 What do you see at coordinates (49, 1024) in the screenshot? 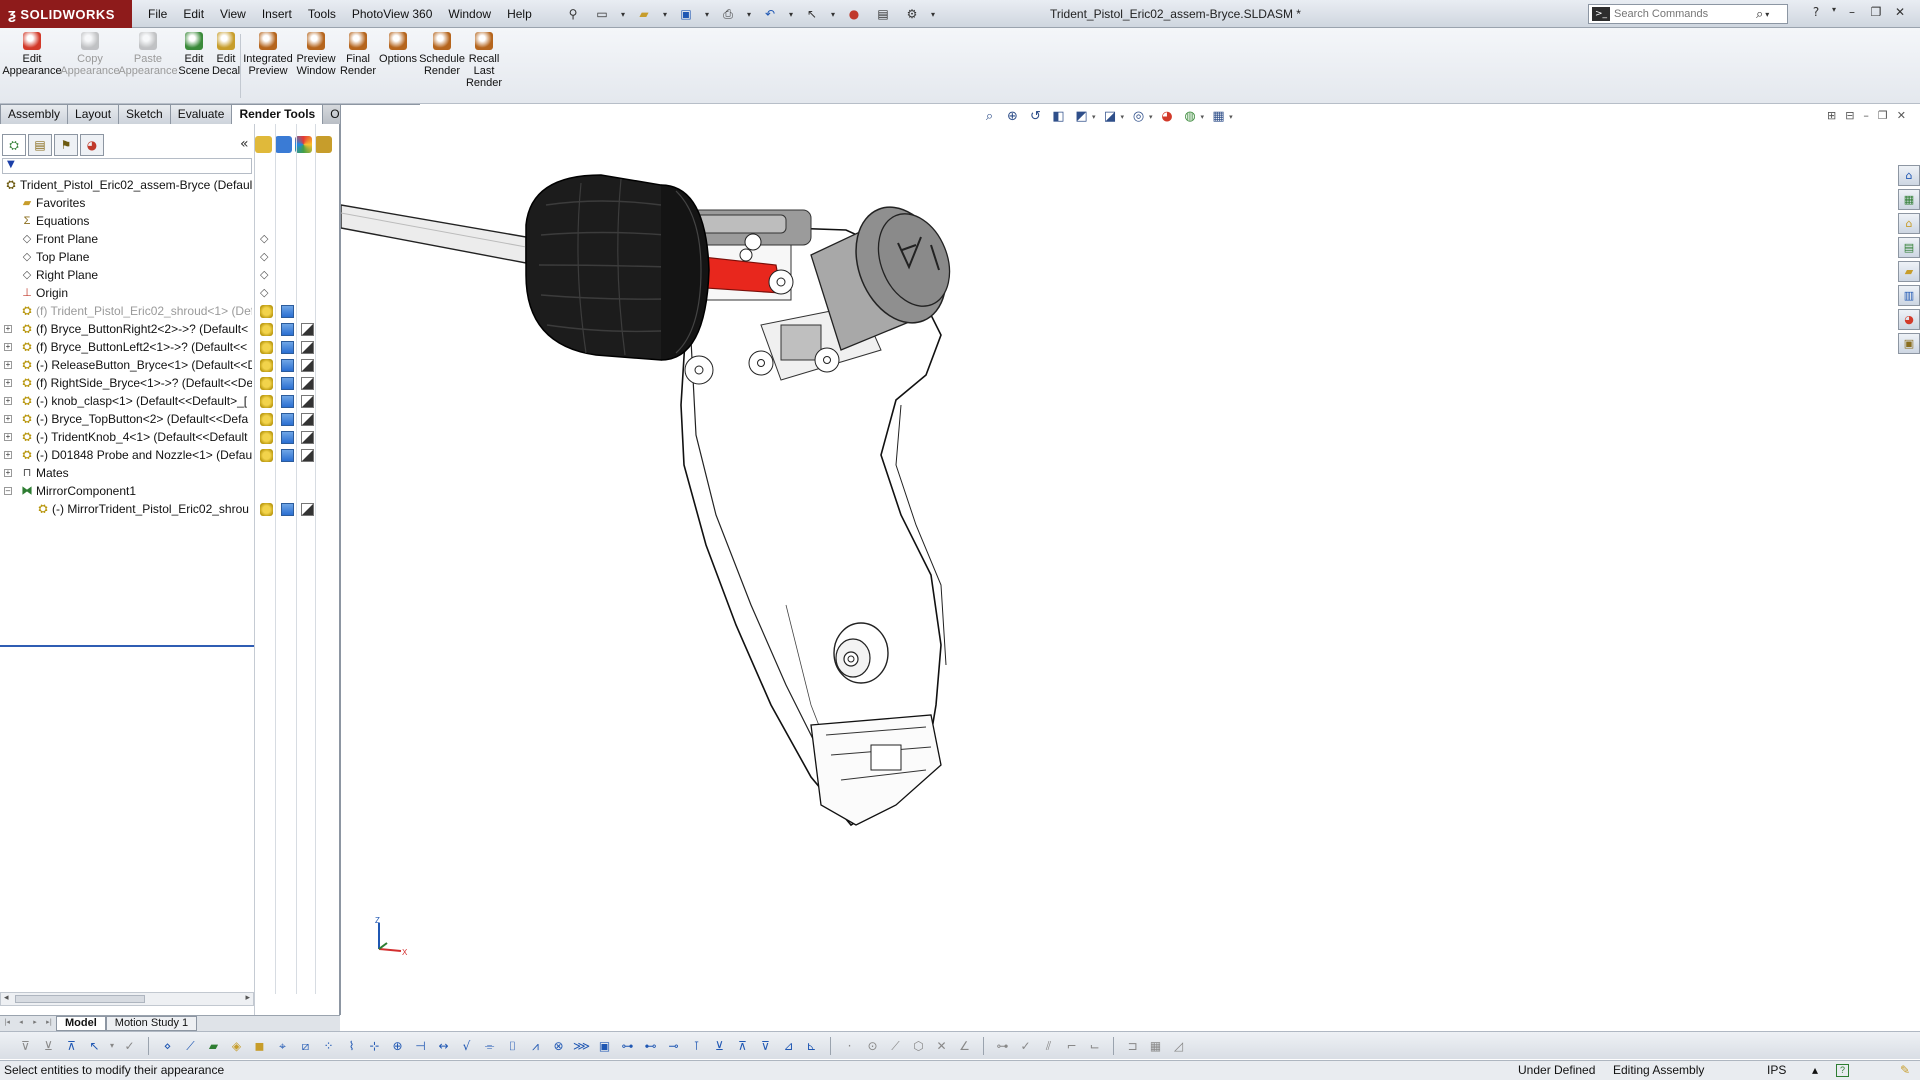
I see `last-tab-icon: ▸|` at bounding box center [49, 1024].